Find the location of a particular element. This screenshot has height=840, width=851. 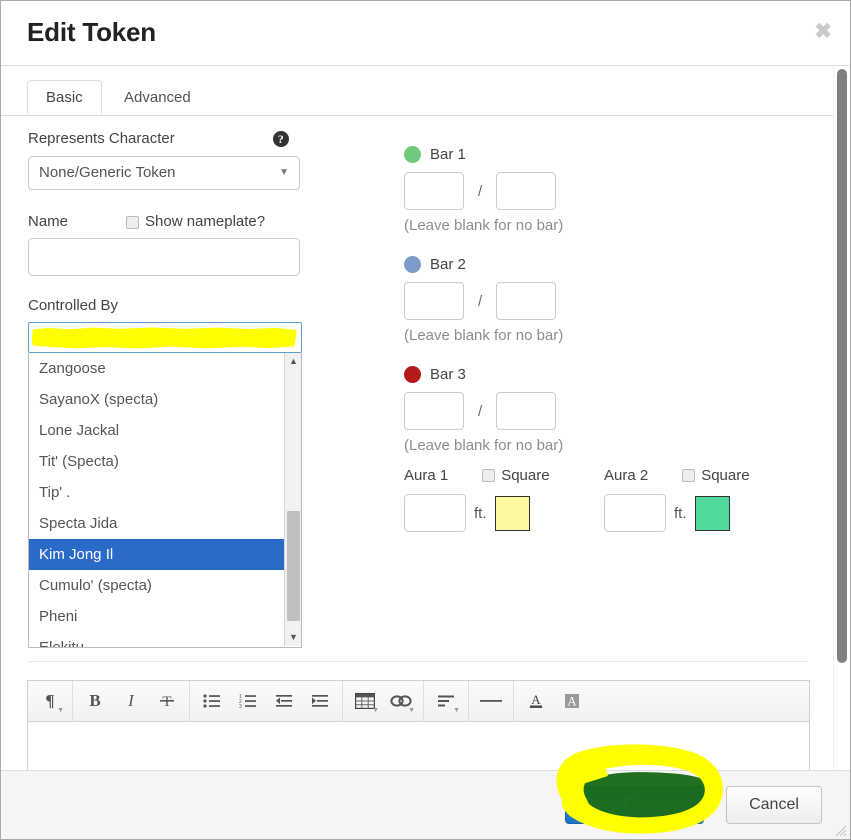

dialog-footer: Save Changes Cancel is located at coordinates (425, 804).